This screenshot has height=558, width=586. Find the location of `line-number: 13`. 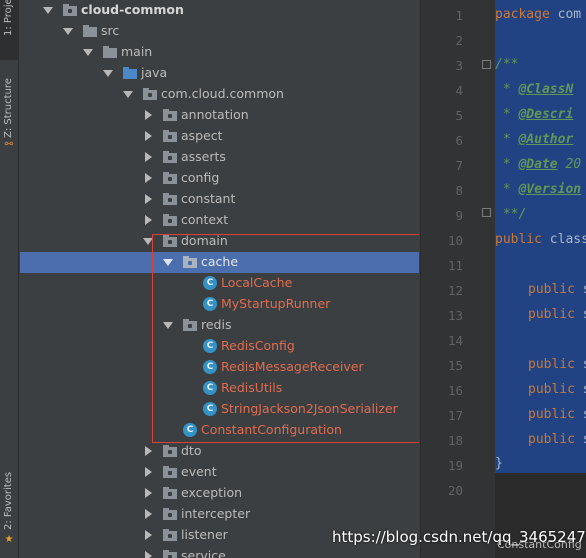

line-number: 13 is located at coordinates (455, 315).